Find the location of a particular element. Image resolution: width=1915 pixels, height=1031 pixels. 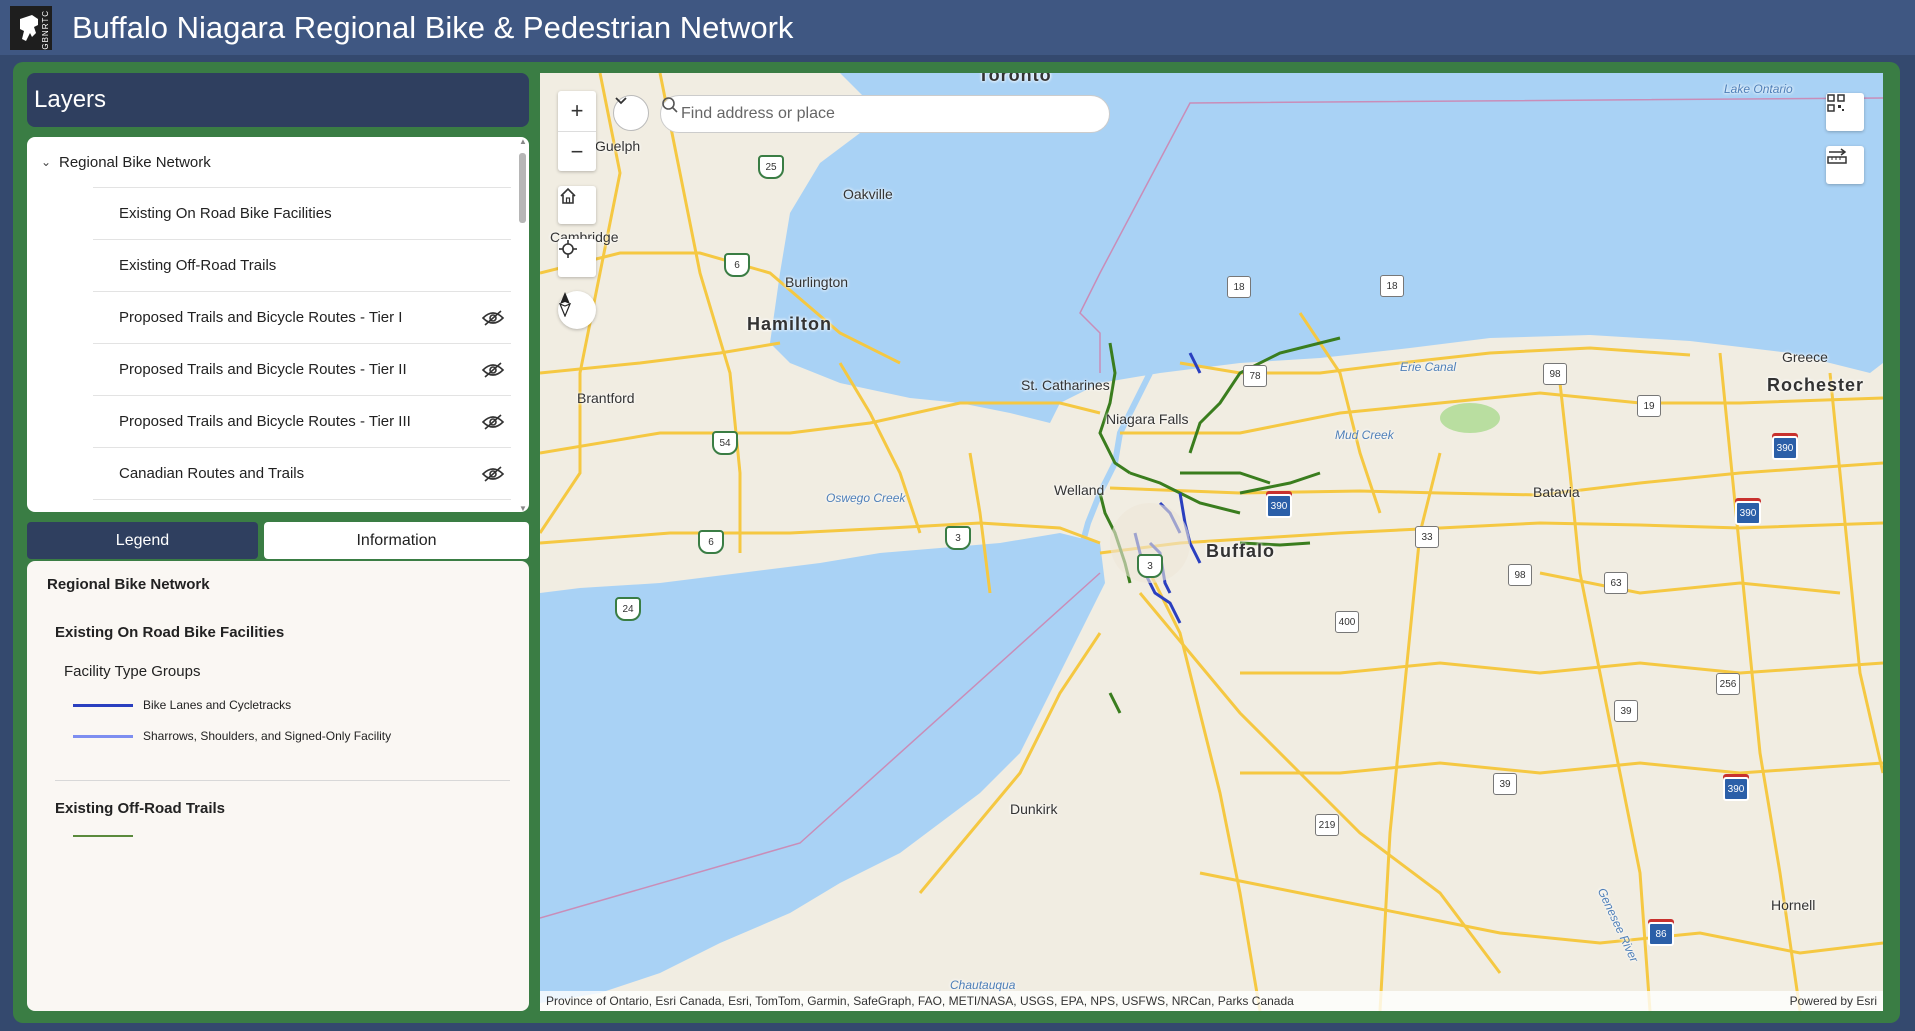

zoom-in-button: + is located at coordinates (577, 111).